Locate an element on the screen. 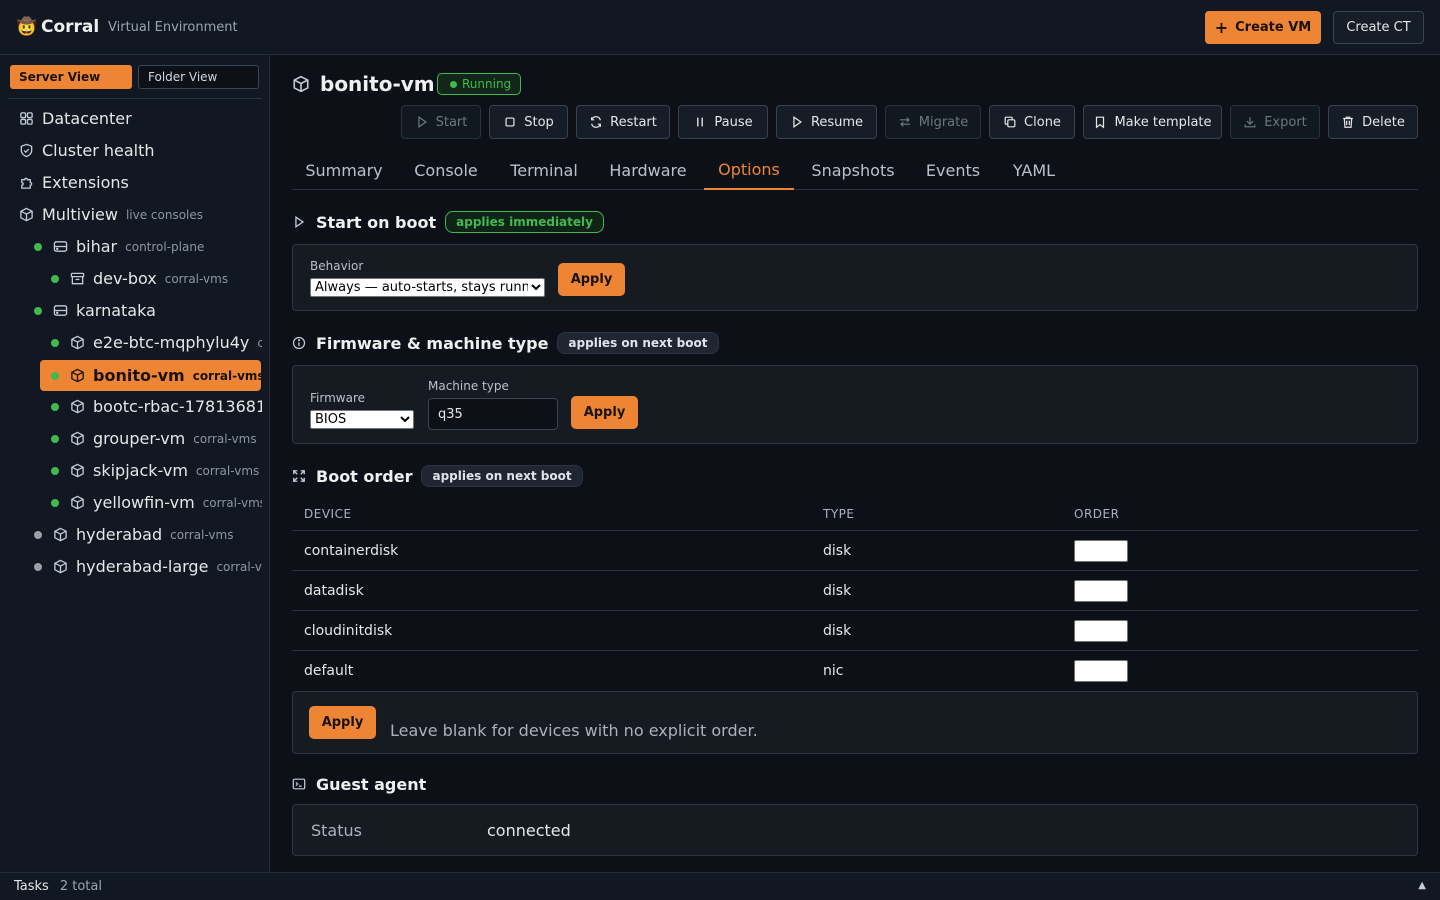 The image size is (1440, 900). tree-node-label: bootc-rbac-178136818 is located at coordinates (177, 406).